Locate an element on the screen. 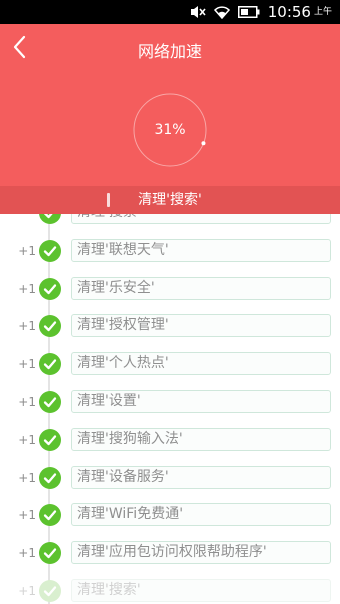  task-row: +1 清理'搜狗输入法' is located at coordinates (170, 440).